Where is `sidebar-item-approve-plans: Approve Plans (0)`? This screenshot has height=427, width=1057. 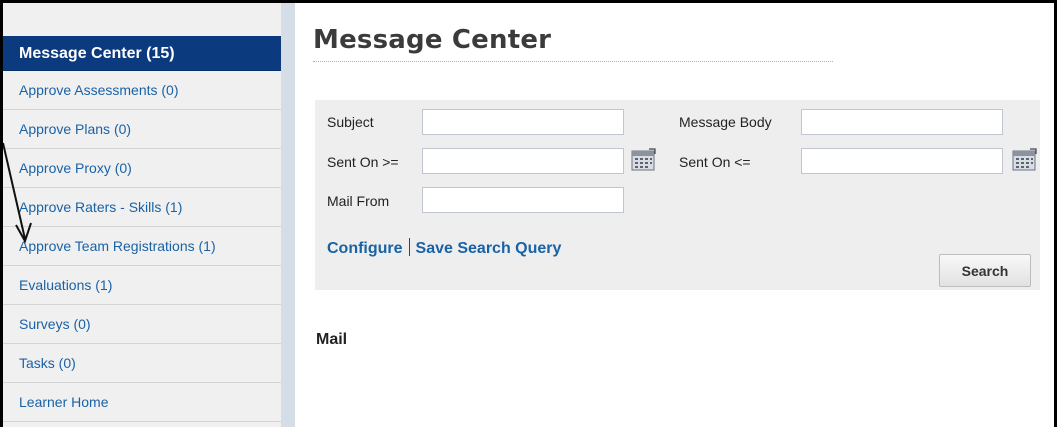
sidebar-item-approve-plans: Approve Plans (0) is located at coordinates (142, 129).